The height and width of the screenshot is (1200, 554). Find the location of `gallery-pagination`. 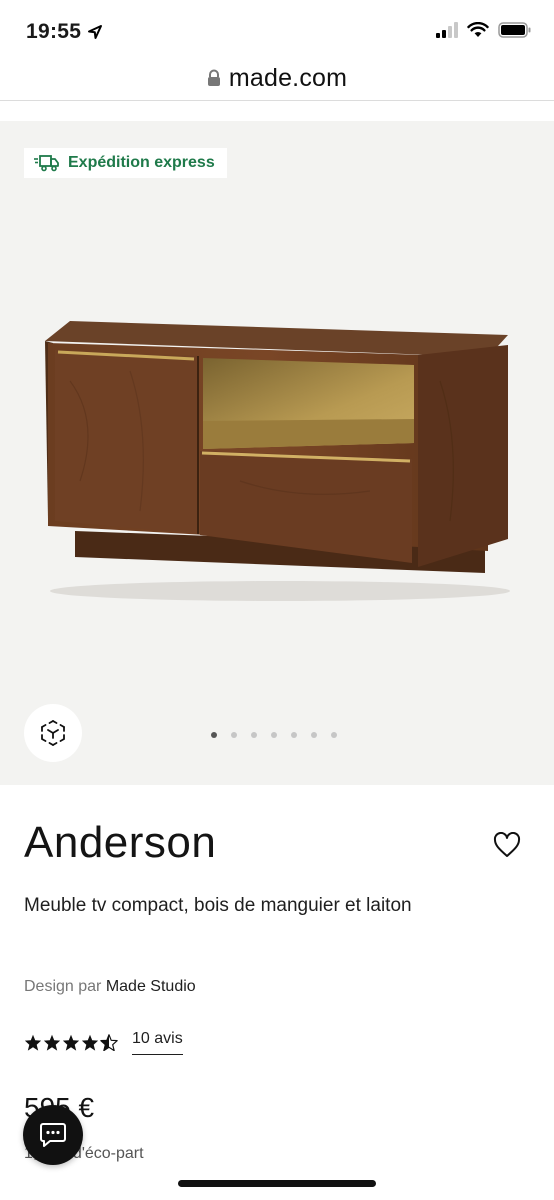

gallery-pagination is located at coordinates (274, 735).